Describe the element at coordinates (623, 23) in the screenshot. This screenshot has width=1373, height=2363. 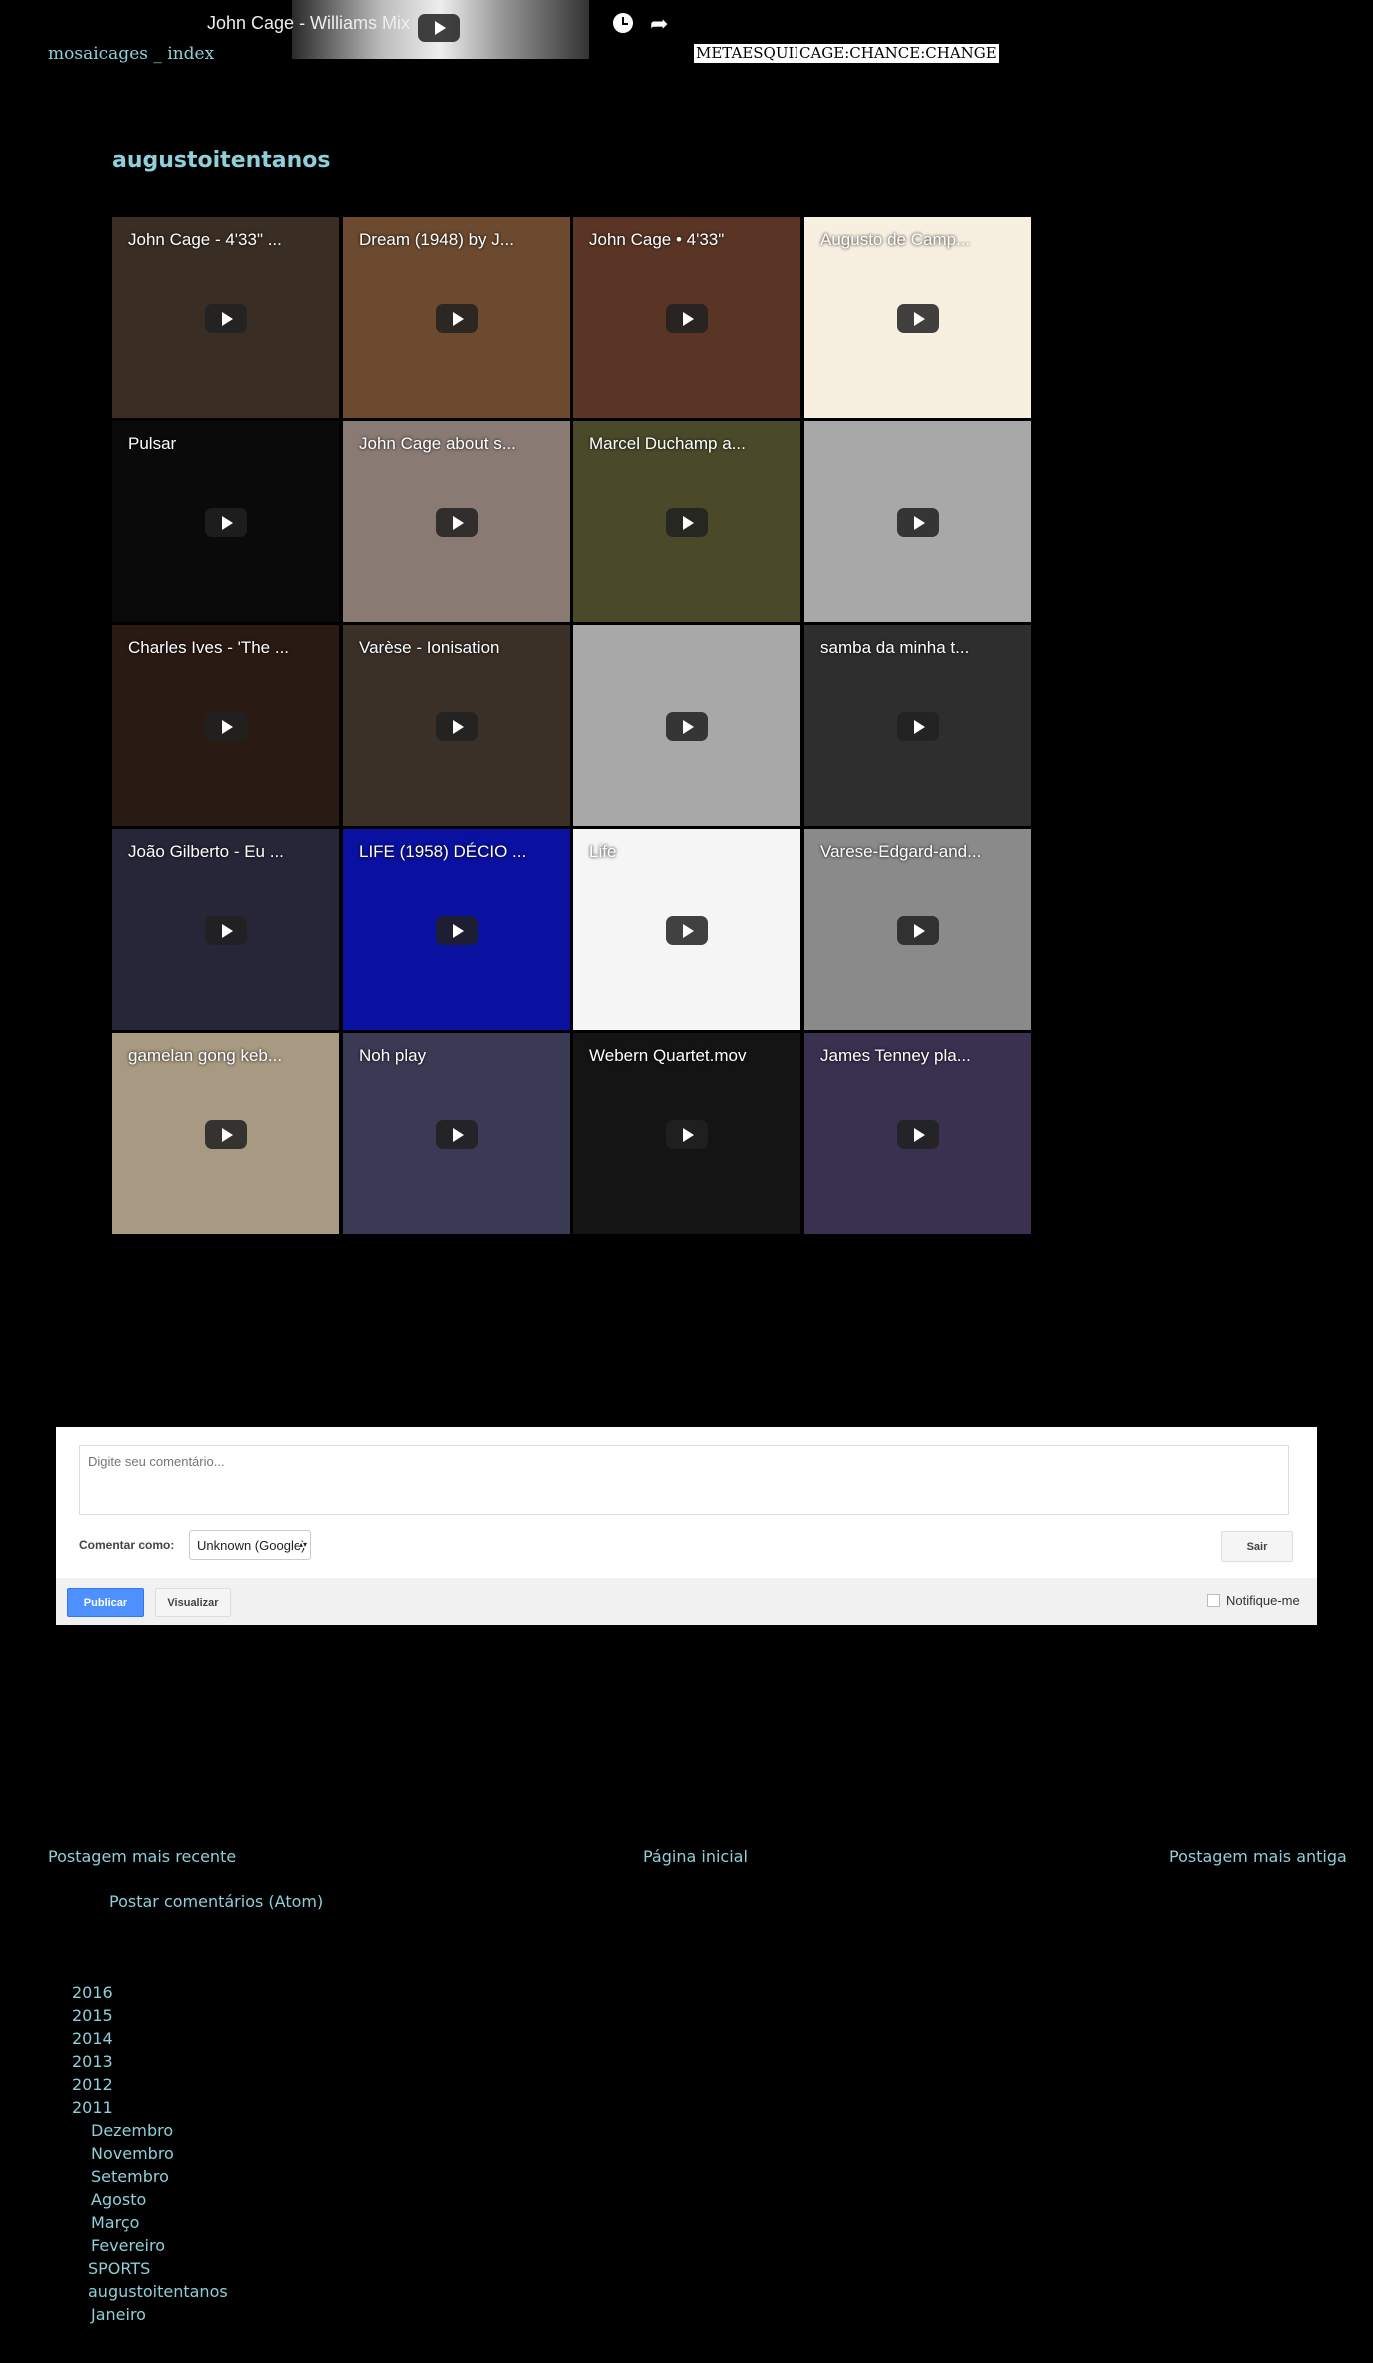
I see `watch-later-icon` at that location.